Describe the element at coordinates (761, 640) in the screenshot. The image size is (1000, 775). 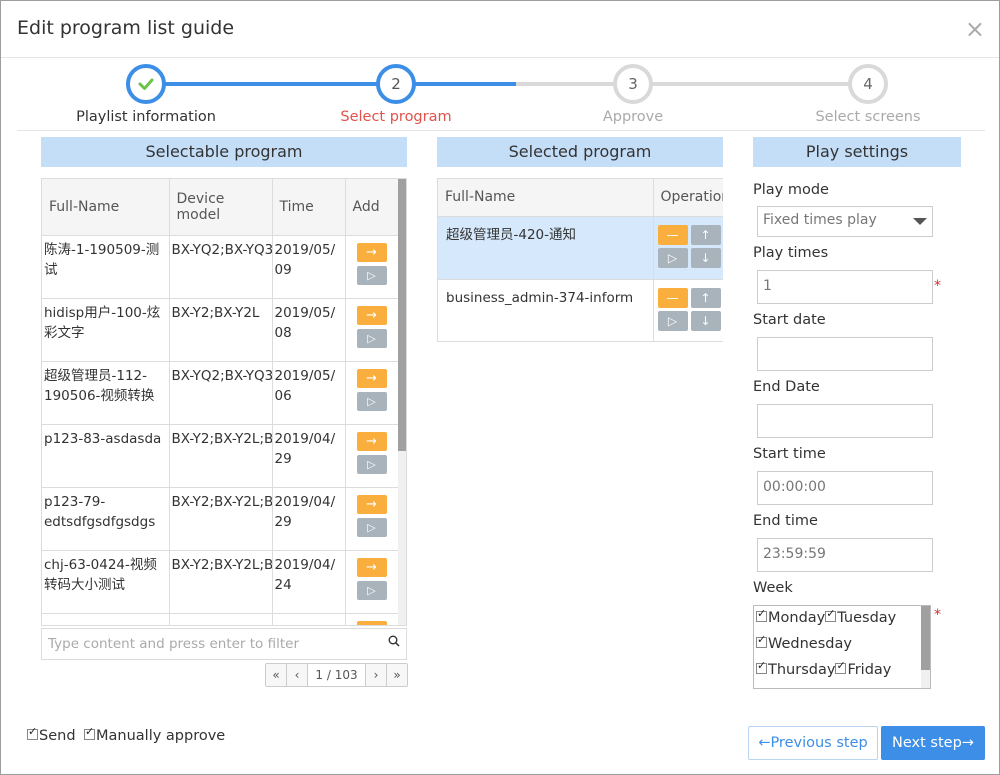
I see `wednesday-checkbox` at that location.